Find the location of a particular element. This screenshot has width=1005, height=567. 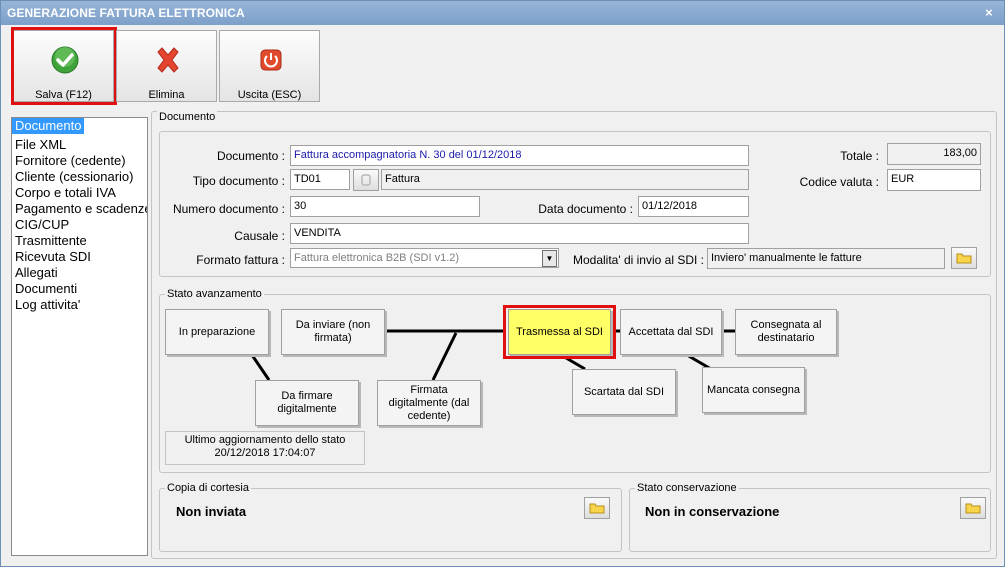

close-button: × is located at coordinates (989, 13).